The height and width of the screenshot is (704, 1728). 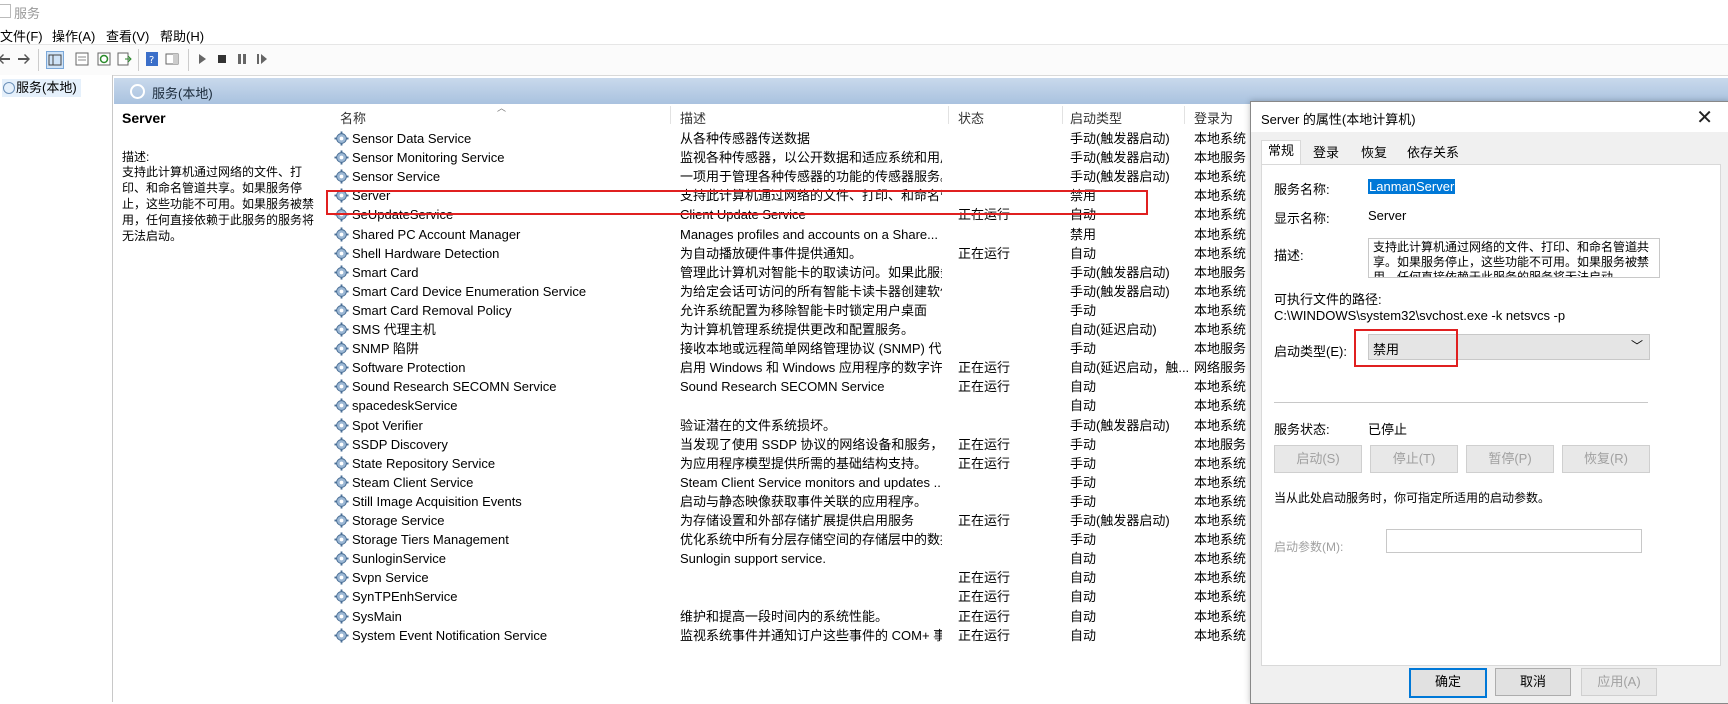 I want to click on service-logon-cell: 网络服务, so click(x=1220, y=368).